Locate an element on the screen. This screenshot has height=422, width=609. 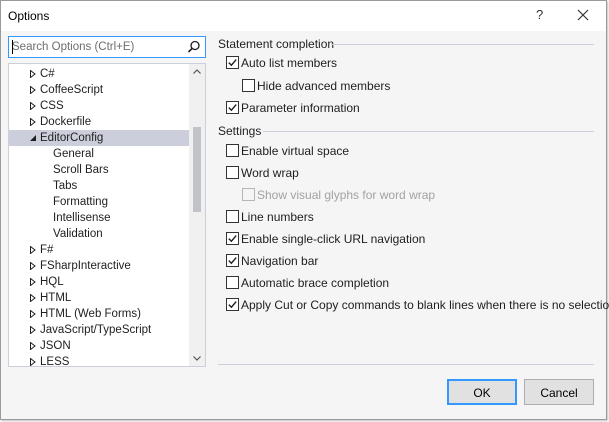
hide-advanced-members-checkbox: Hide advanced members is located at coordinates (425, 86).